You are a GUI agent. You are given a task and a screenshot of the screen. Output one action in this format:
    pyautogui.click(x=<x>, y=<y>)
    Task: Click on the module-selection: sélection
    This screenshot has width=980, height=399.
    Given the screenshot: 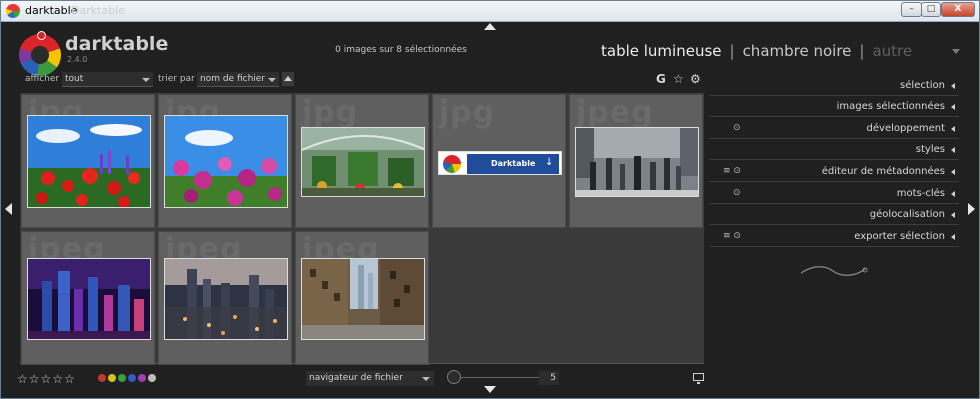 What is the action you would take?
    pyautogui.click(x=834, y=86)
    